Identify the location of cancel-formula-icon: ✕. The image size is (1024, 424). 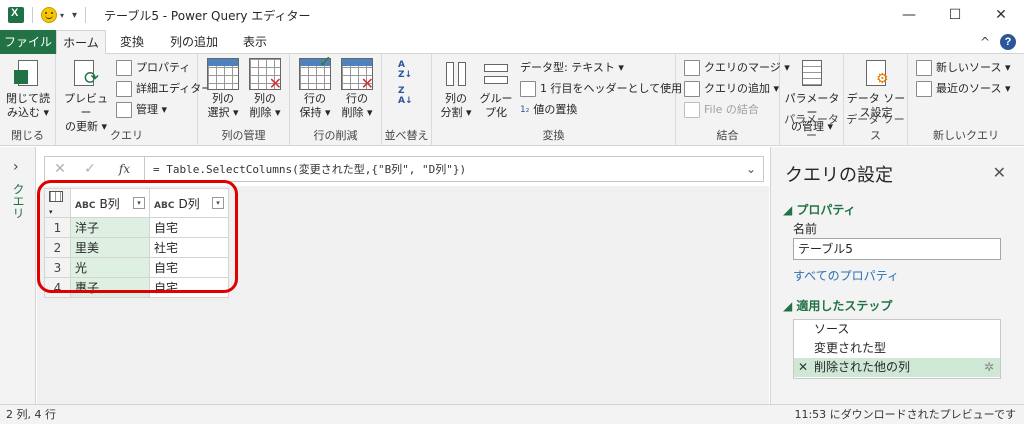
(60, 169).